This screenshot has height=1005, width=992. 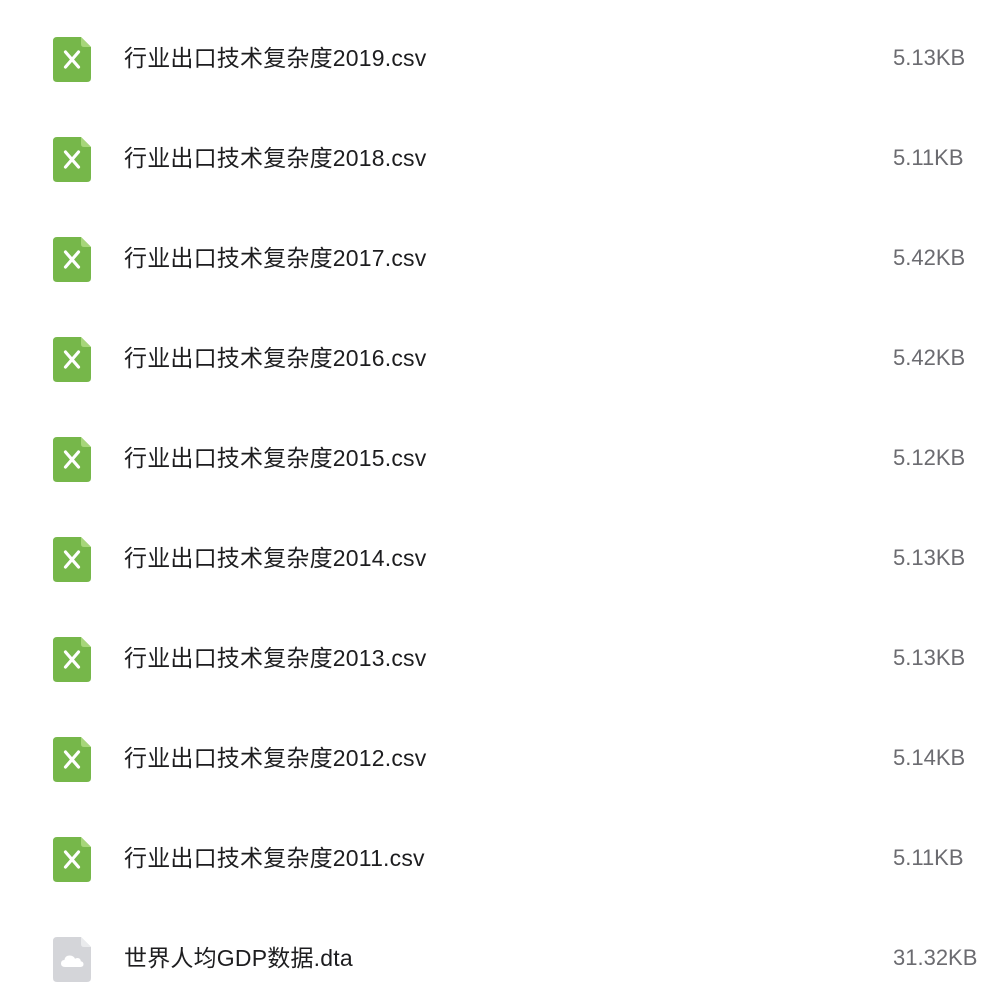 What do you see at coordinates (496, 855) in the screenshot?
I see `file-row: 行业出口技术复杂度2011.csv 5.11KB` at bounding box center [496, 855].